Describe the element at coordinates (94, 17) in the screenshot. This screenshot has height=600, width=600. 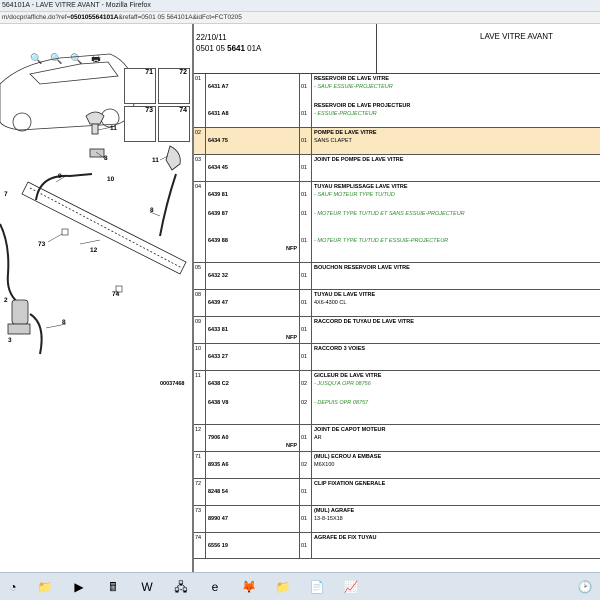
I see `url-ref: 050105564101A` at that location.